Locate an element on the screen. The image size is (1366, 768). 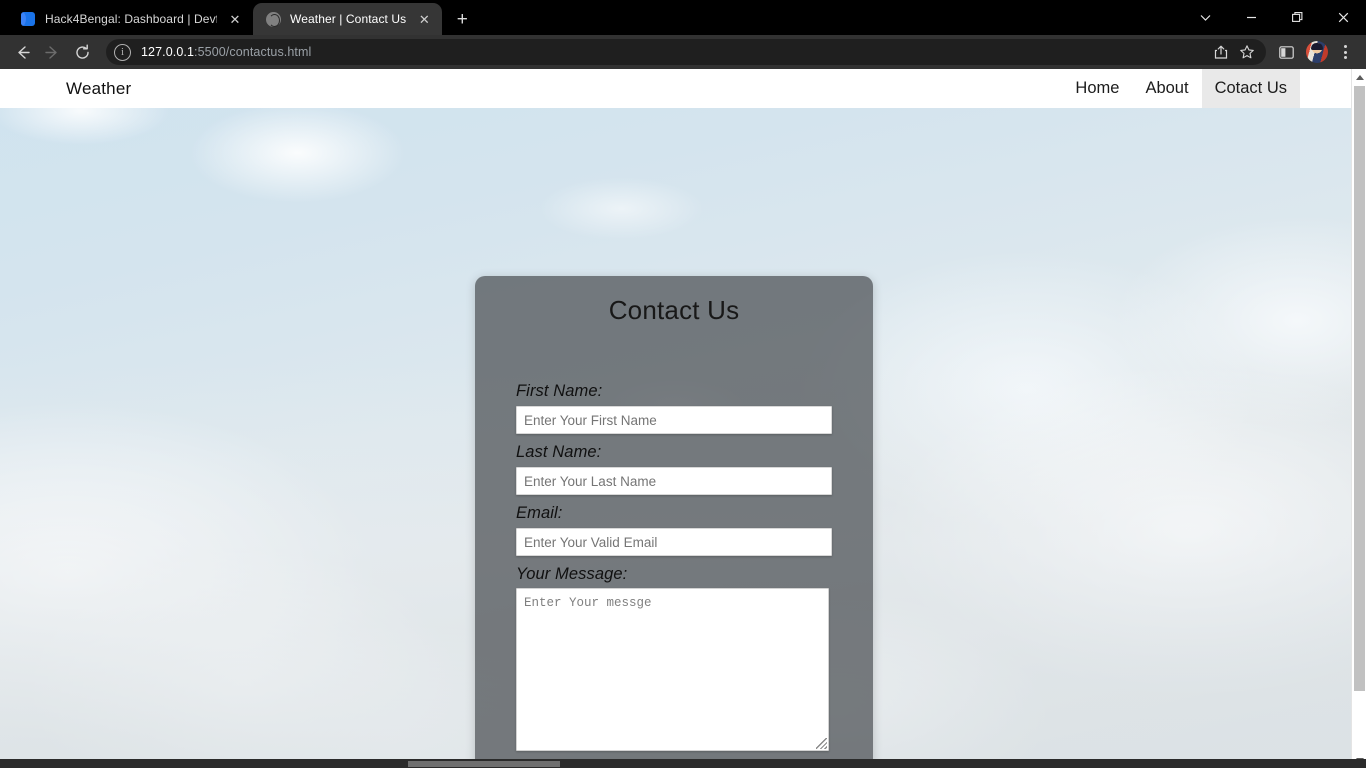
back-icon is located at coordinates (22, 52).